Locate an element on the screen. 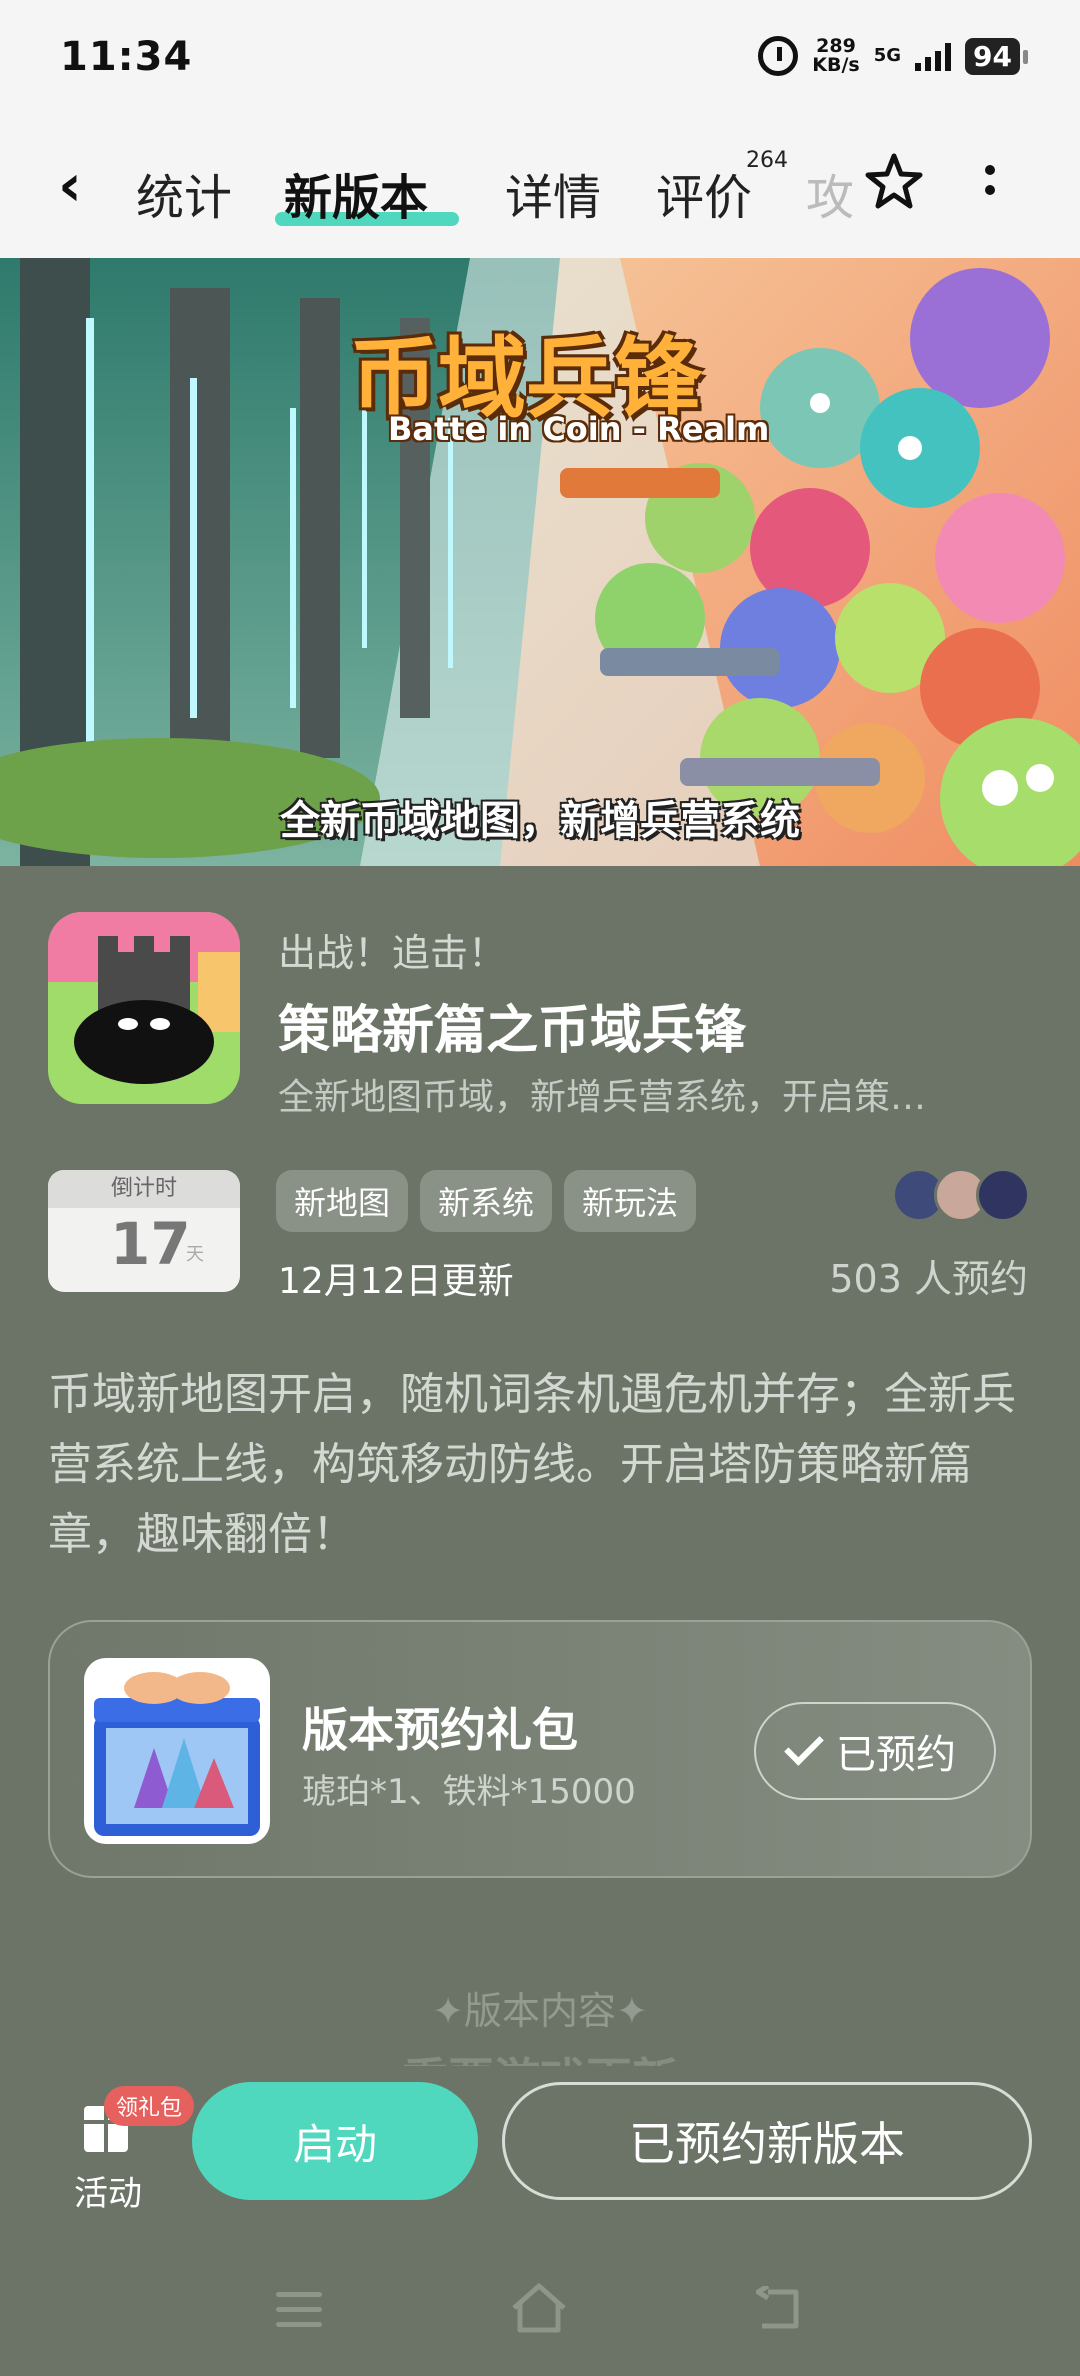 The width and height of the screenshot is (1080, 2376). tab-stats: 统计 is located at coordinates (184, 193).